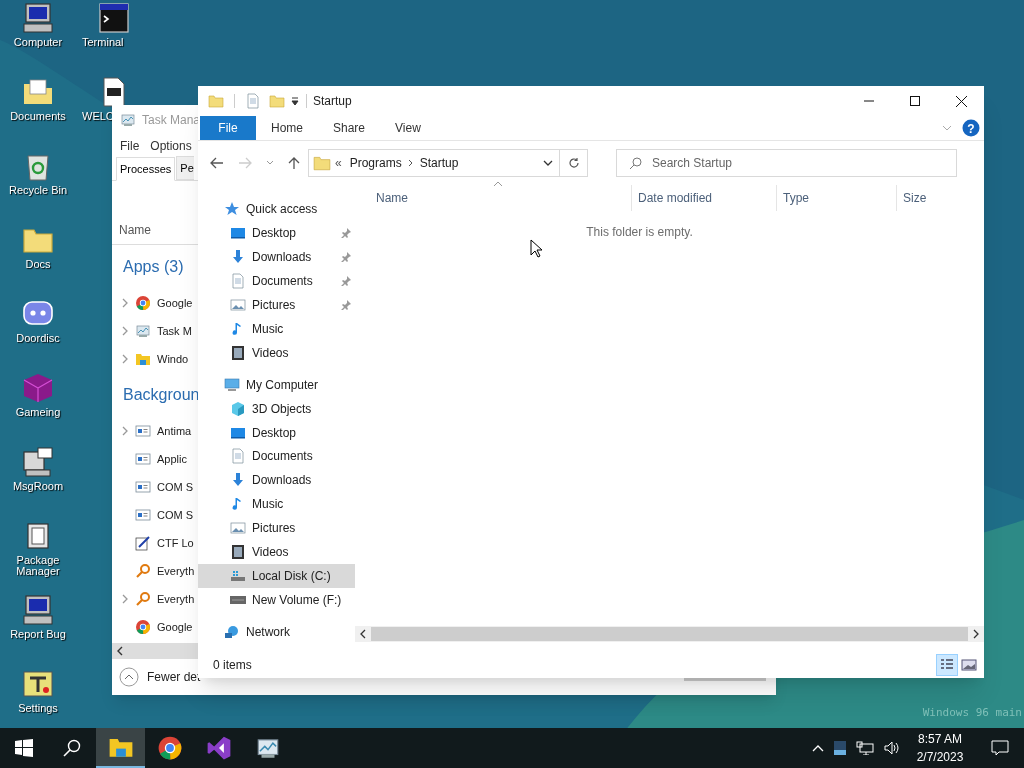  What do you see at coordinates (375, 163) in the screenshot?
I see `breadcrumb-item: Programs` at bounding box center [375, 163].